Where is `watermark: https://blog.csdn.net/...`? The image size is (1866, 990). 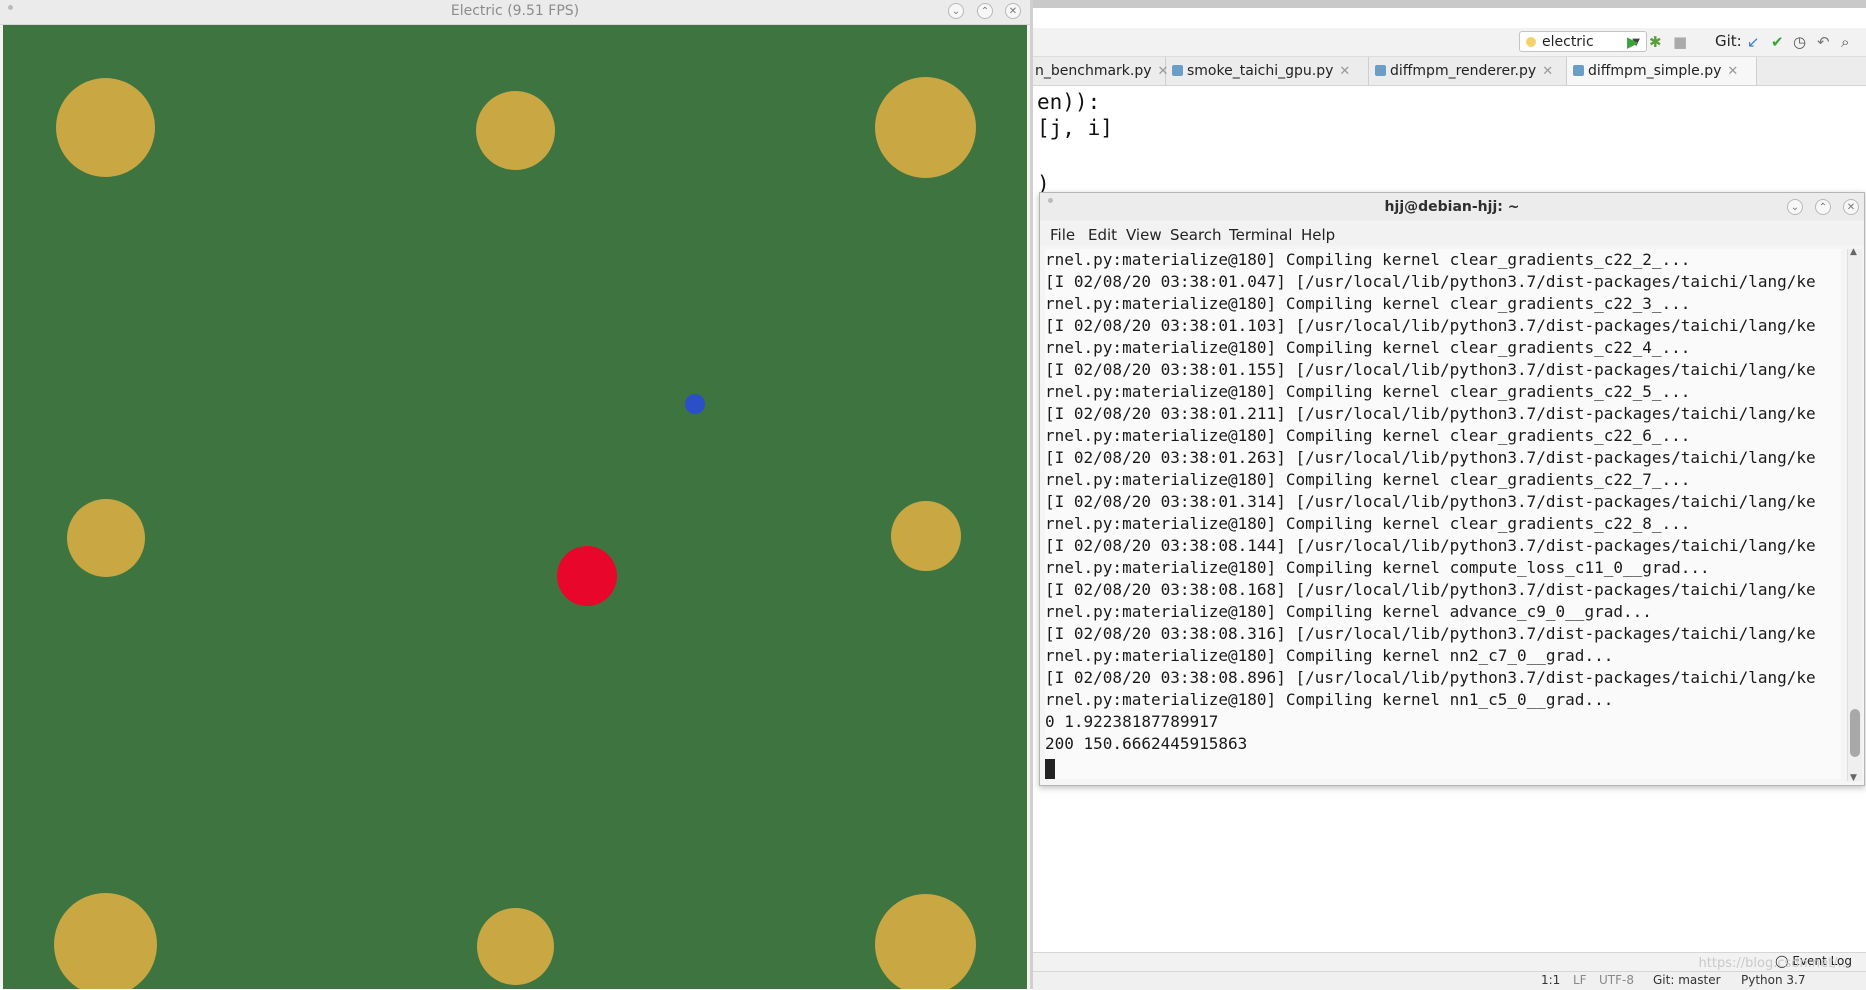 watermark: https://blog.csdn.net/... is located at coordinates (1774, 963).